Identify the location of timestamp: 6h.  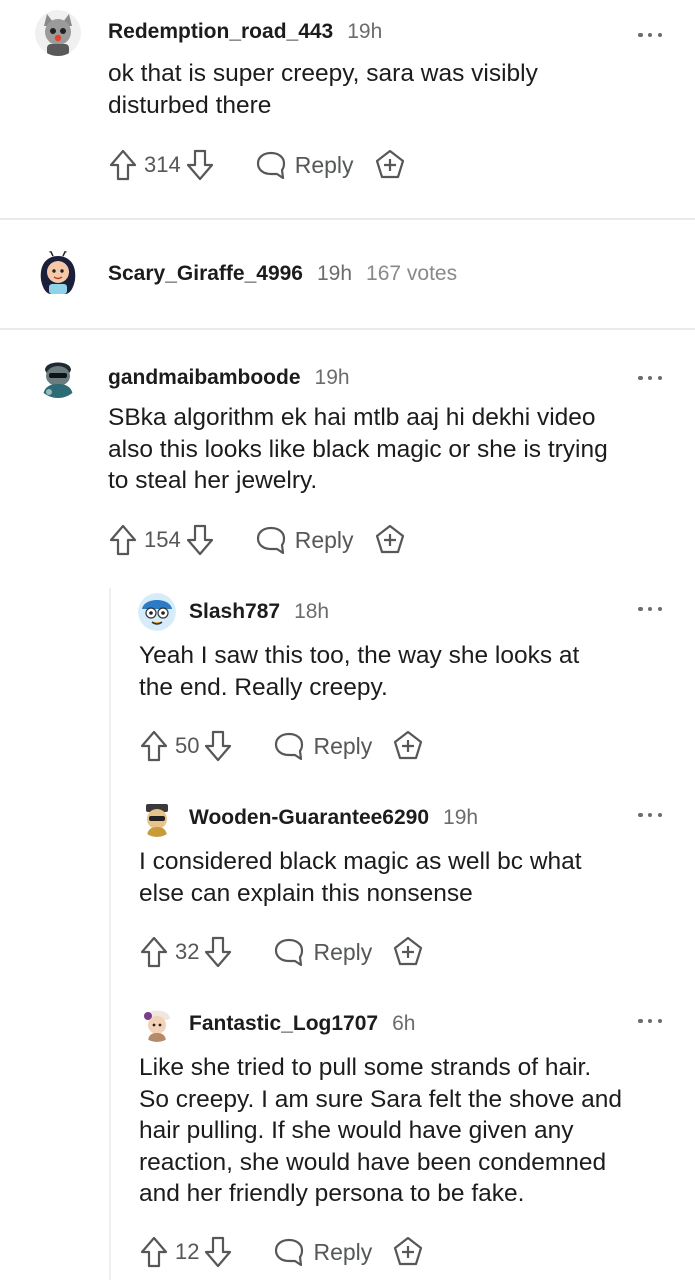
(404, 1023).